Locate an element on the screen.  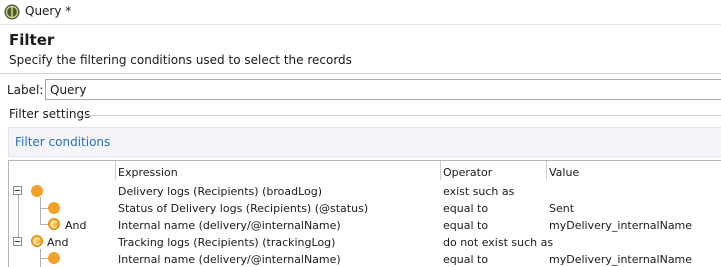
column-header-expression: Expression is located at coordinates (148, 172).